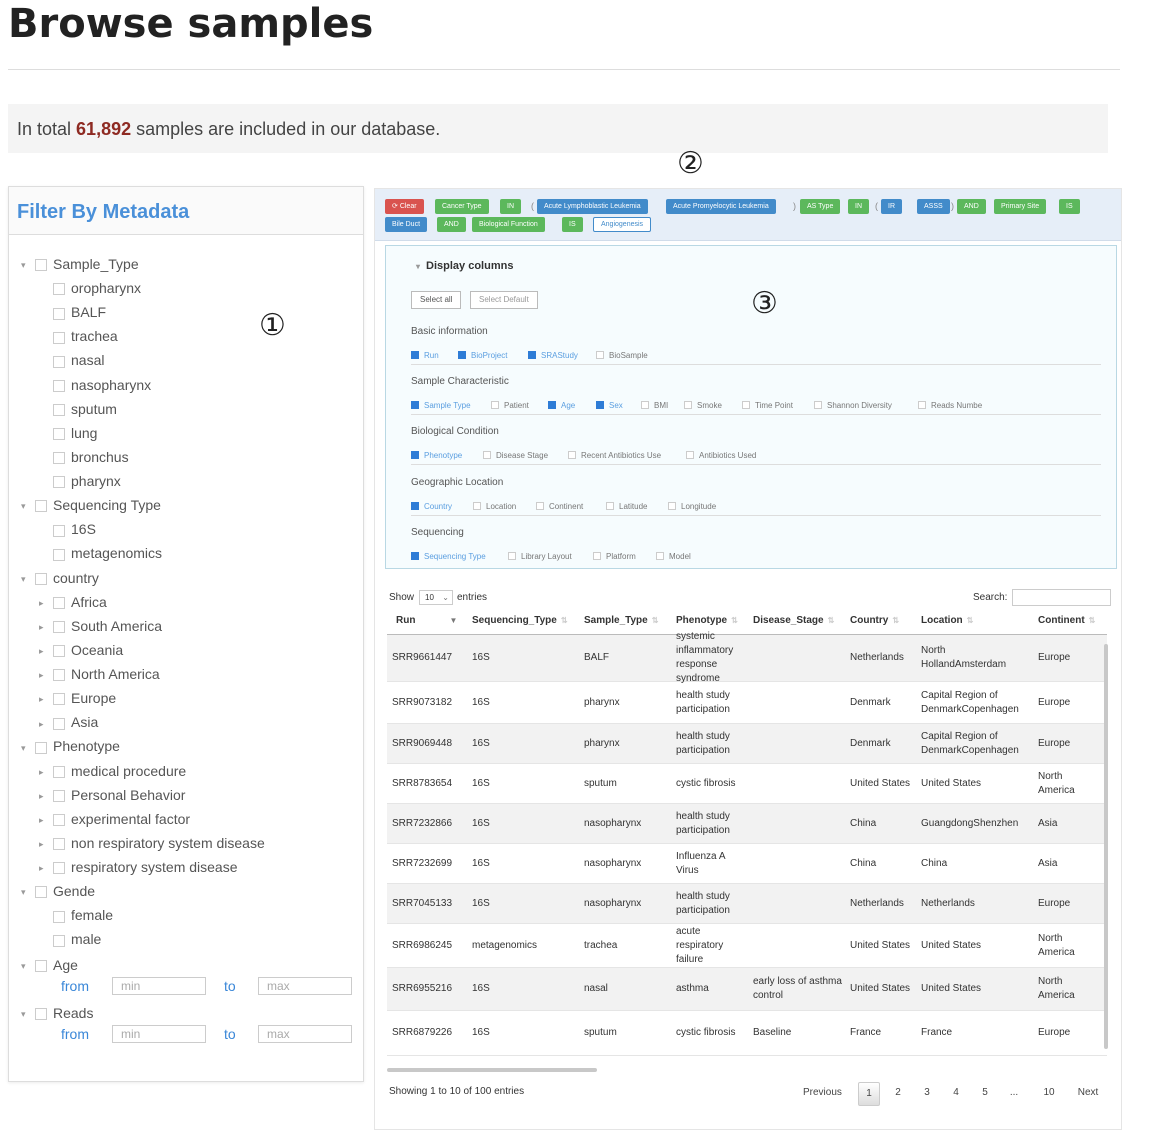  I want to click on age-min-input: min, so click(159, 986).